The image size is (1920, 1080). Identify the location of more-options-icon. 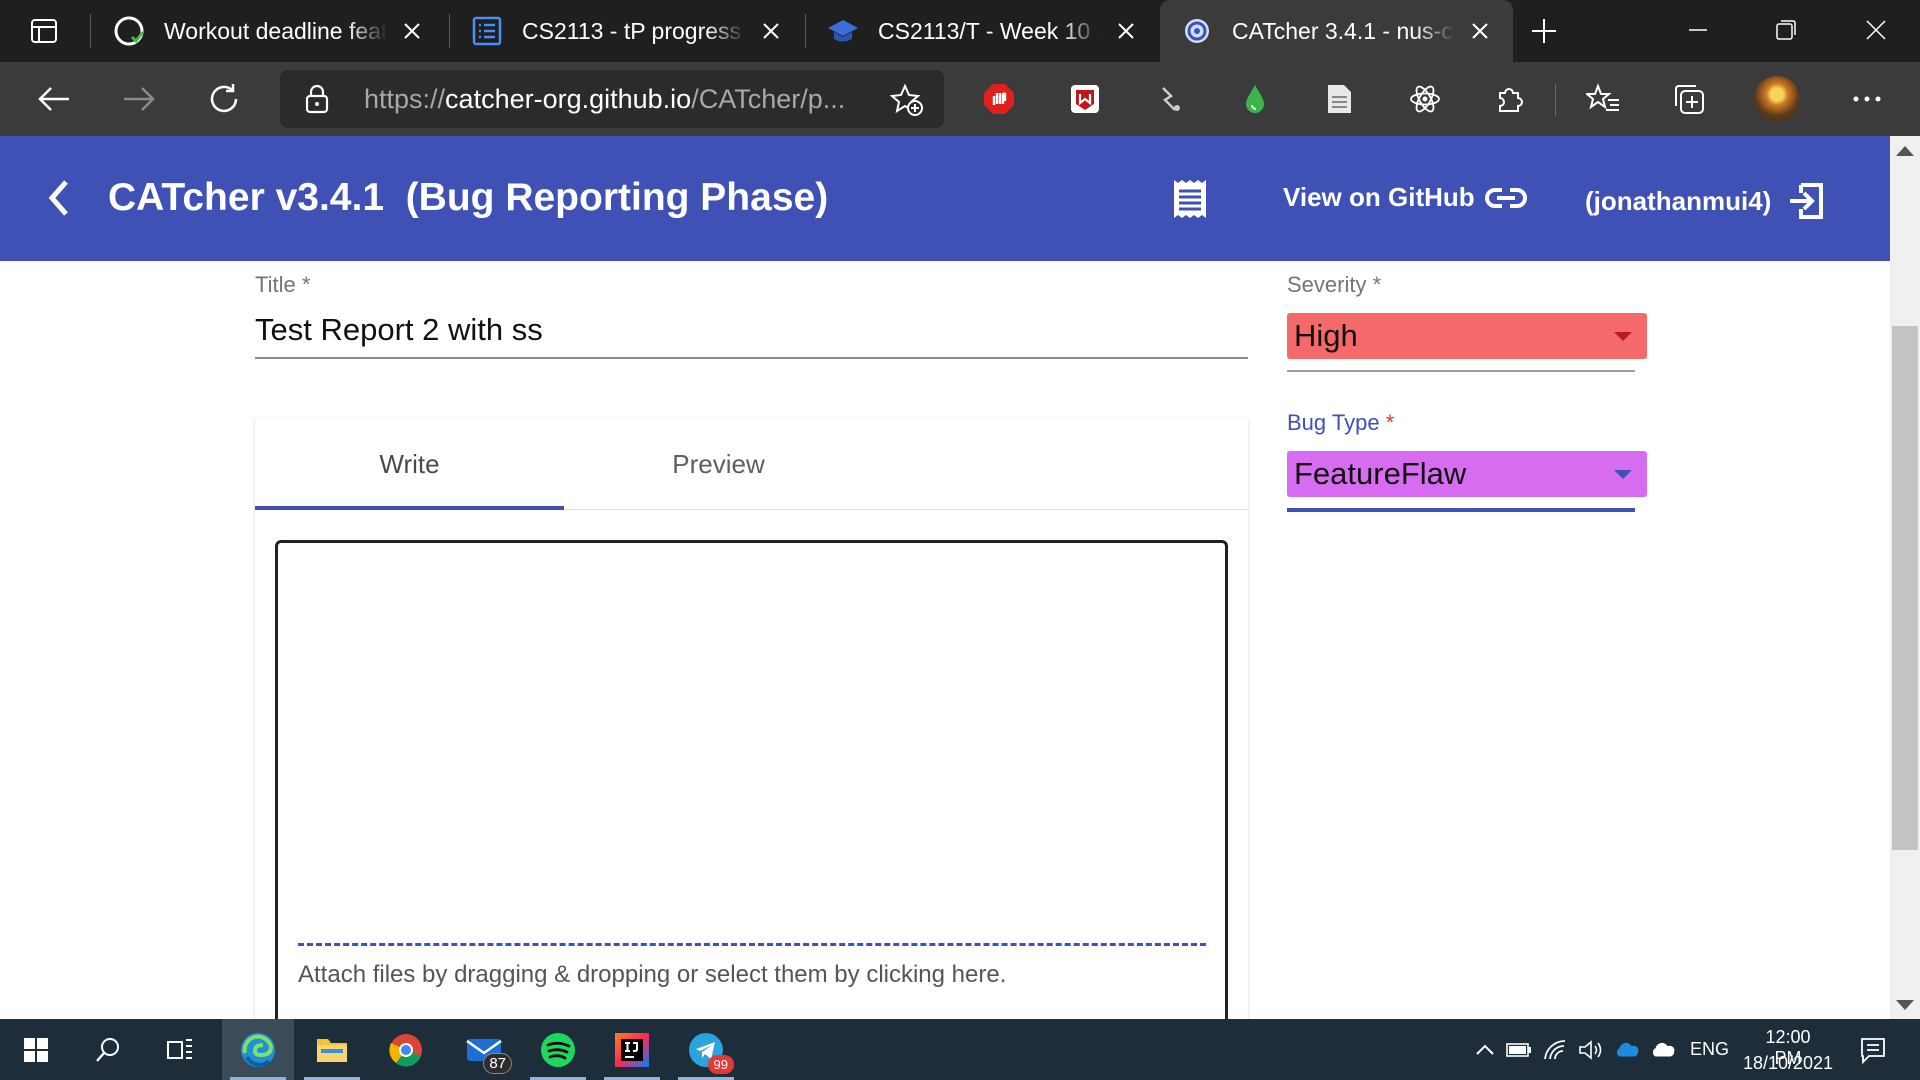
(1867, 99).